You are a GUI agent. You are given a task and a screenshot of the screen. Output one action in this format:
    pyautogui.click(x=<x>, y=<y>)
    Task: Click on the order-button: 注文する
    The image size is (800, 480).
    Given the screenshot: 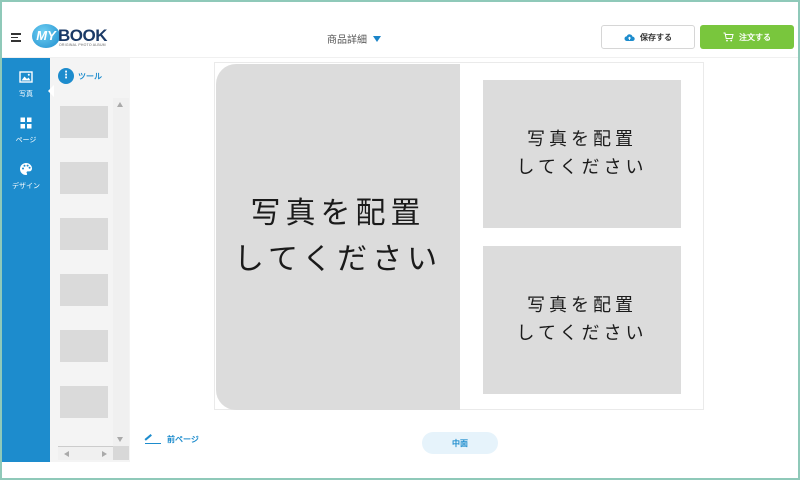 What is the action you would take?
    pyautogui.click(x=747, y=37)
    